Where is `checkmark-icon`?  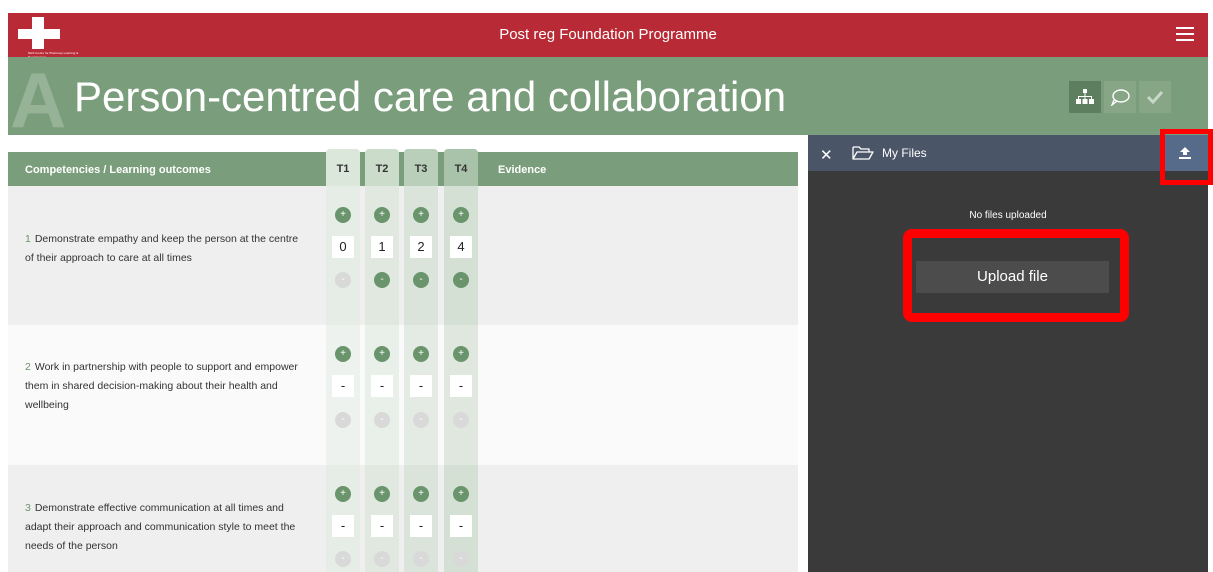 checkmark-icon is located at coordinates (1155, 97).